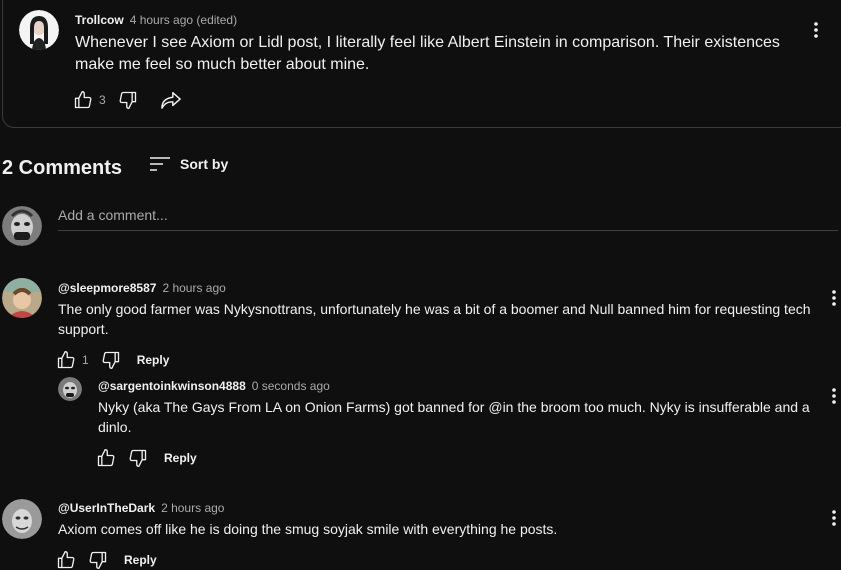  I want to click on comment-author-name: @sleepmore8587, so click(107, 288).